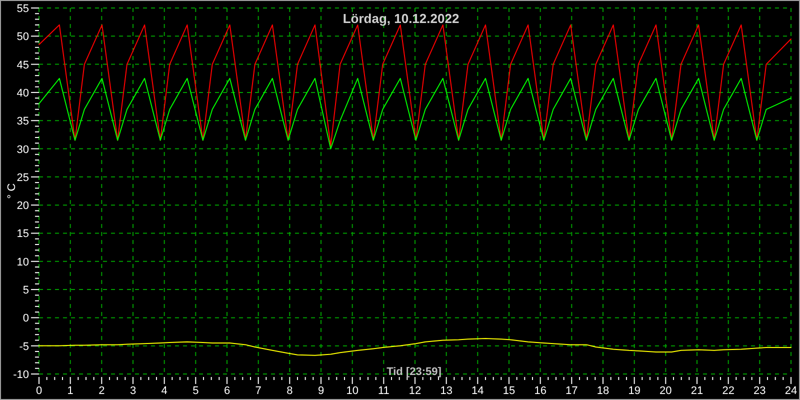 The height and width of the screenshot is (400, 800). I want to click on tick-label: 23, so click(760, 391).